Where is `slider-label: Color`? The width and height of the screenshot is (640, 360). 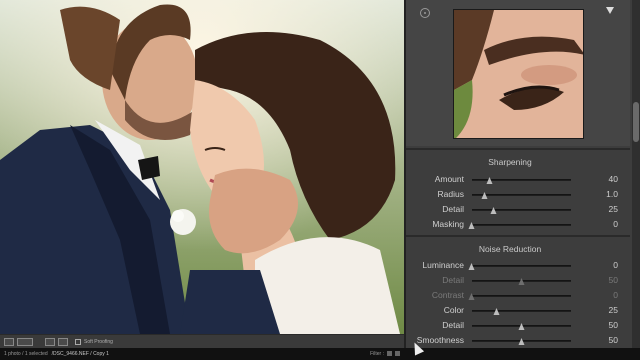 slider-label: Color is located at coordinates (453, 310).